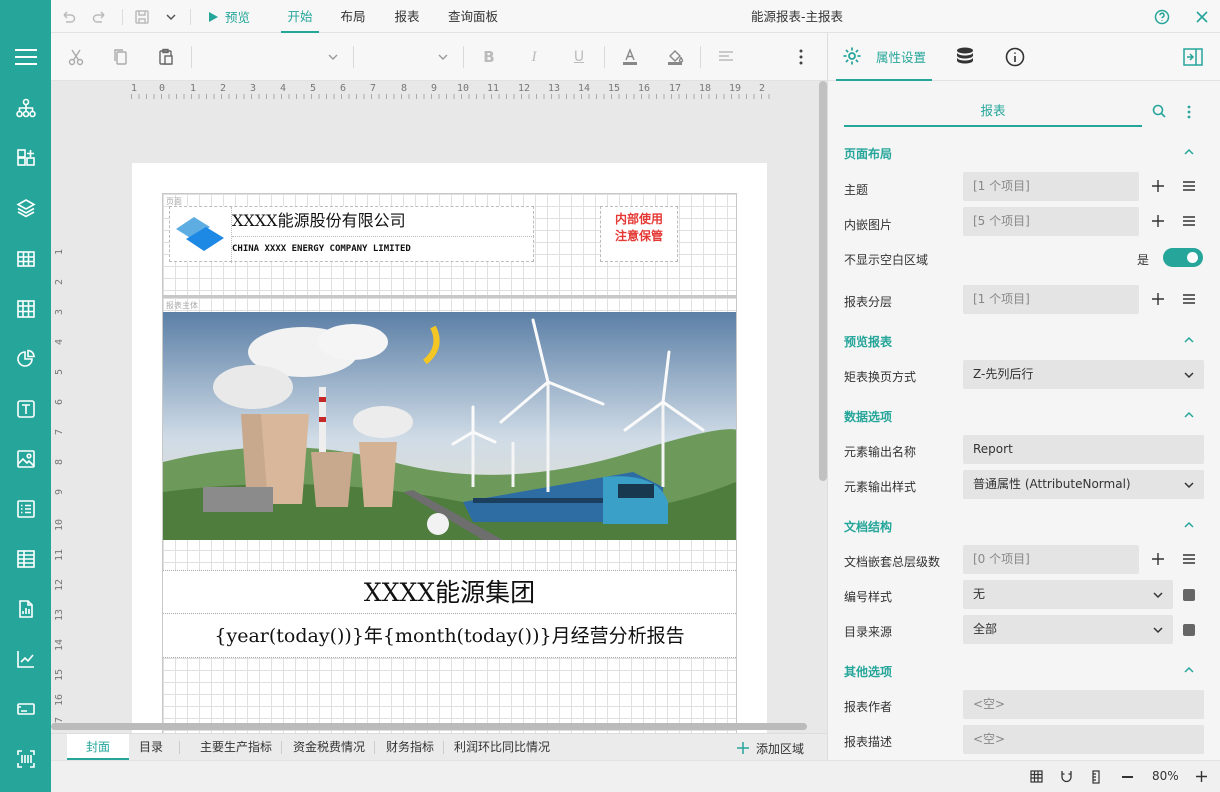  Describe the element at coordinates (868, 153) in the screenshot. I see `section-page-layout: 页面布局` at that location.